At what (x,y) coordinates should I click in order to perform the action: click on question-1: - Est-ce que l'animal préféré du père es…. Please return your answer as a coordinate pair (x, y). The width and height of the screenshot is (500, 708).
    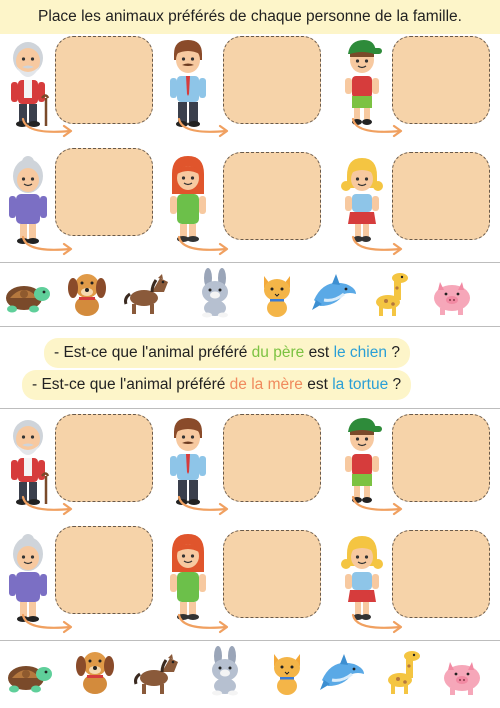
    Looking at the image, I should click on (227, 353).